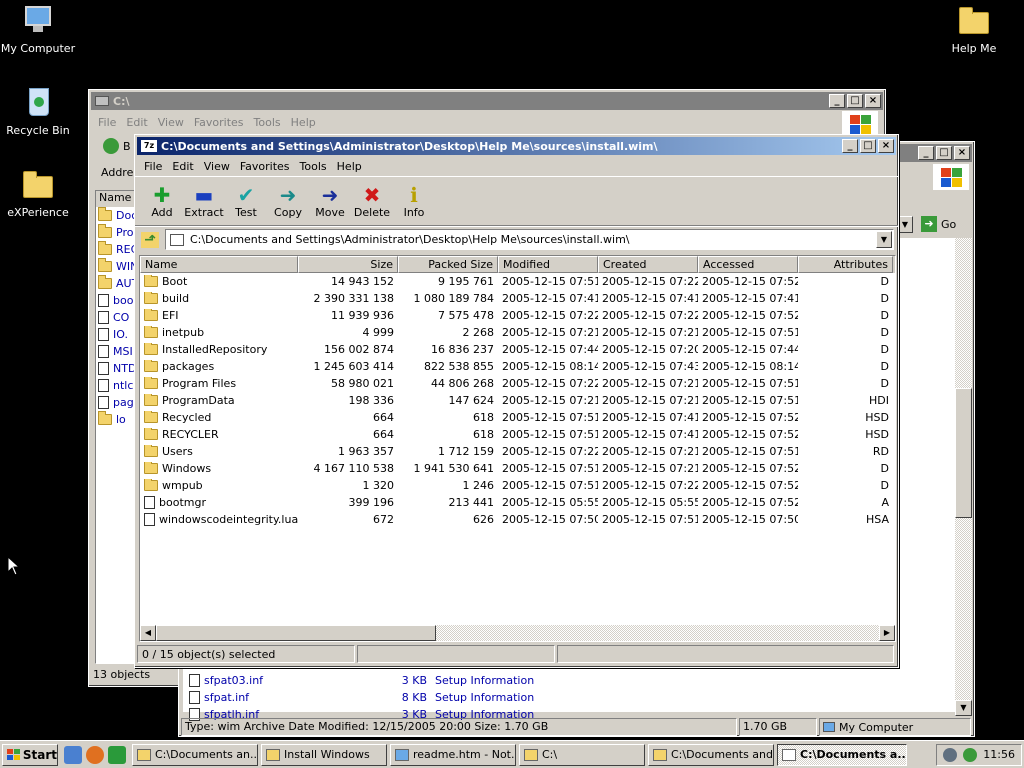 The width and height of the screenshot is (1024, 768). Describe the element at coordinates (845, 264) in the screenshot. I see `column-header-attributes: Attributes` at that location.